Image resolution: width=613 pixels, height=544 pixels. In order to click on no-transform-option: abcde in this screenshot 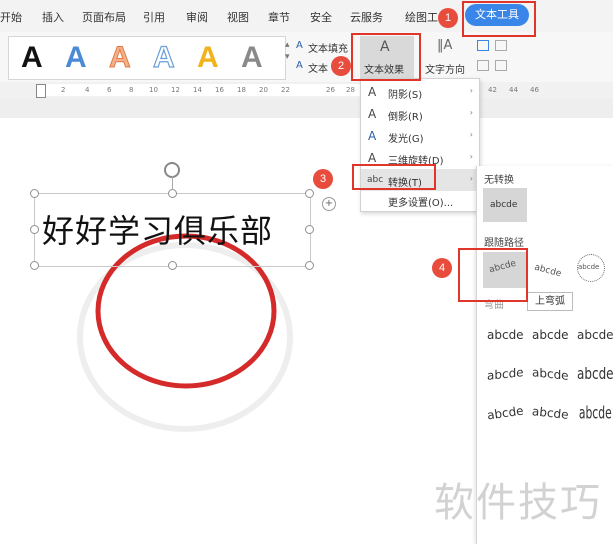, I will do `click(505, 205)`.